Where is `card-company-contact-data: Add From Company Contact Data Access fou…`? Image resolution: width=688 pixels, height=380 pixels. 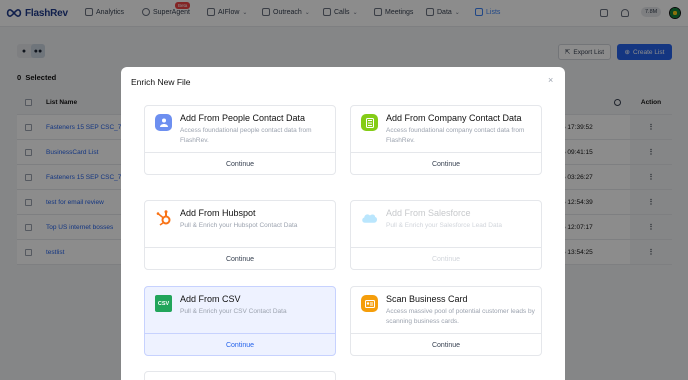
card-company-contact-data: Add From Company Contact Data Access fou… is located at coordinates (446, 140).